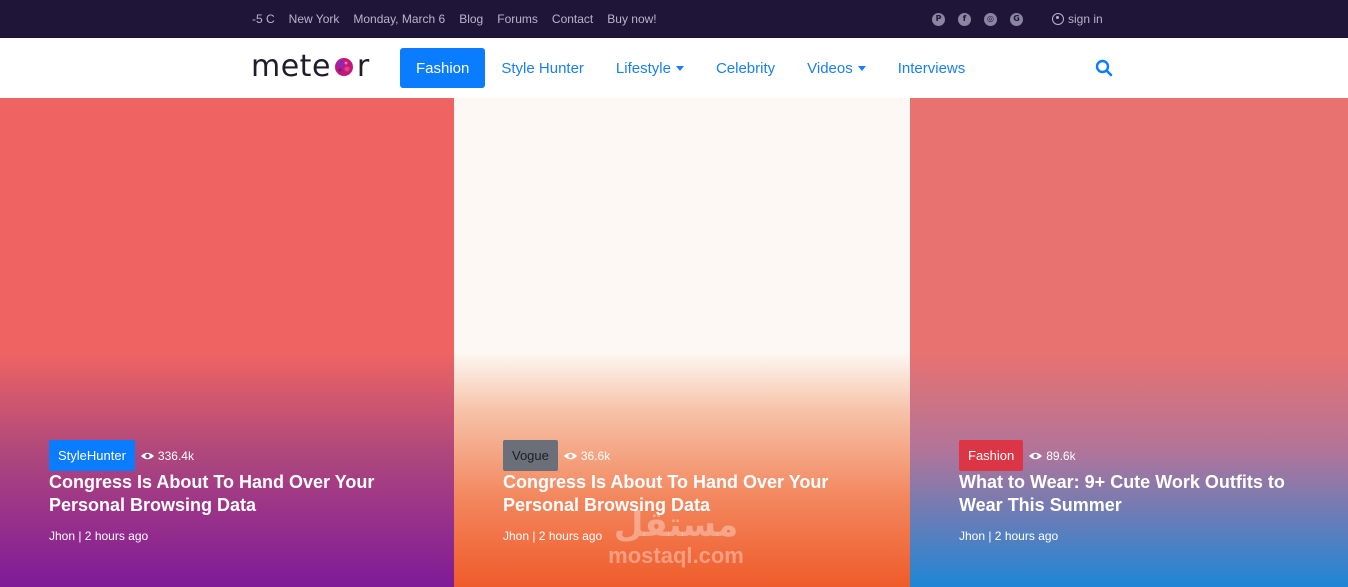  I want to click on card-badge-row: Fashion 89.6k, so click(1017, 455).